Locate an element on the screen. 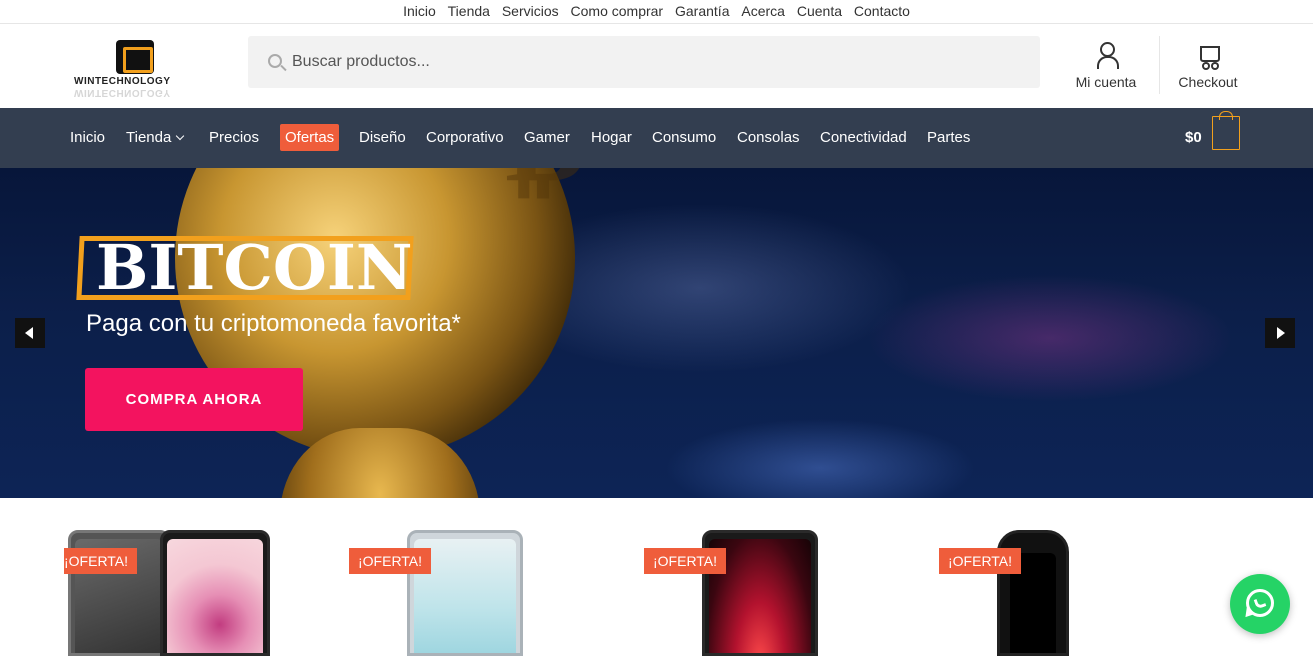 This screenshot has height=656, width=1313. nav-item-inicio: Inicio is located at coordinates (87, 137).